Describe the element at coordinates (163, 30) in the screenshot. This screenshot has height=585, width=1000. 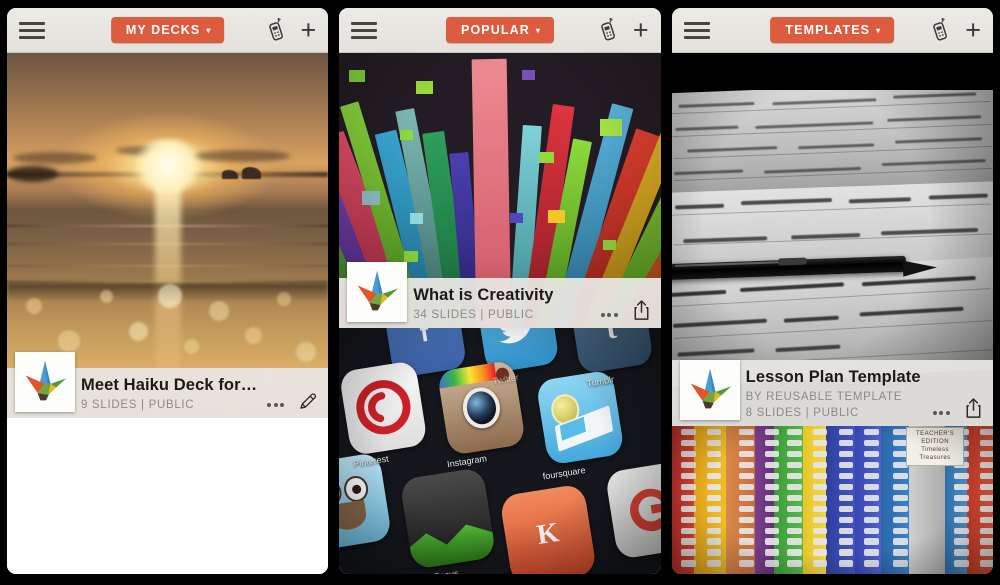
I see `deck-filter-label: MY DECKS` at that location.